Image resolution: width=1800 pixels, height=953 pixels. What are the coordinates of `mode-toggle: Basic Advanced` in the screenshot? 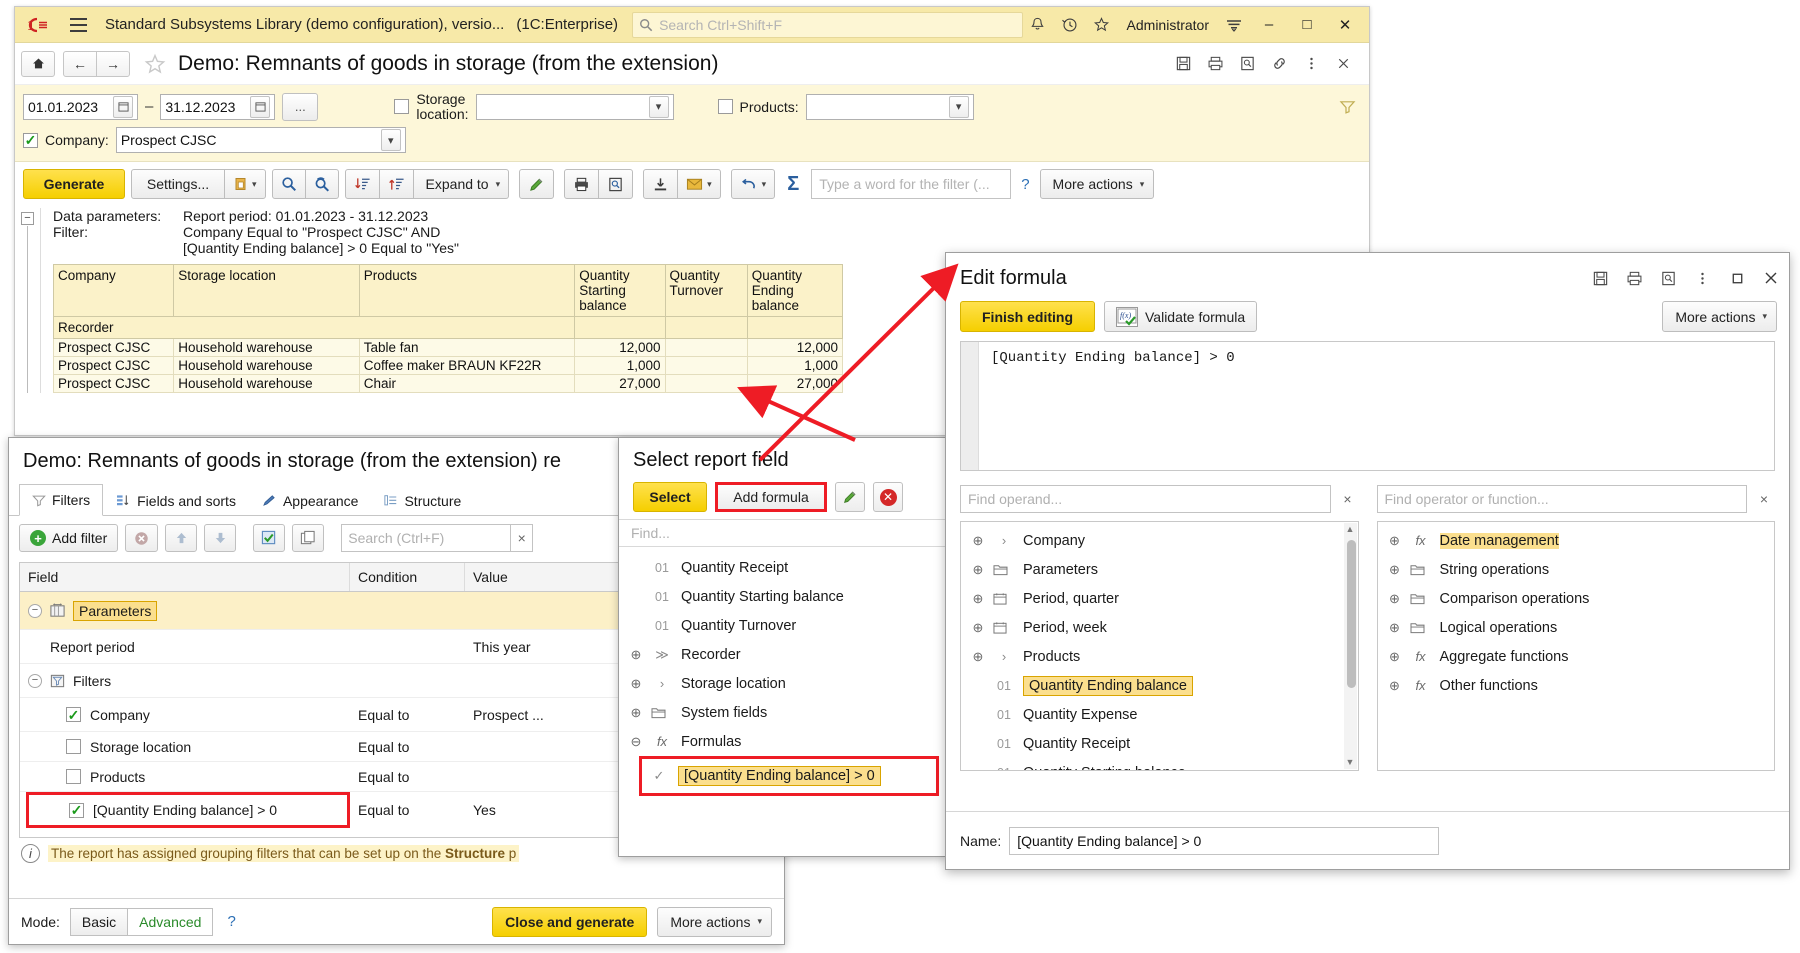 It's located at (141, 921).